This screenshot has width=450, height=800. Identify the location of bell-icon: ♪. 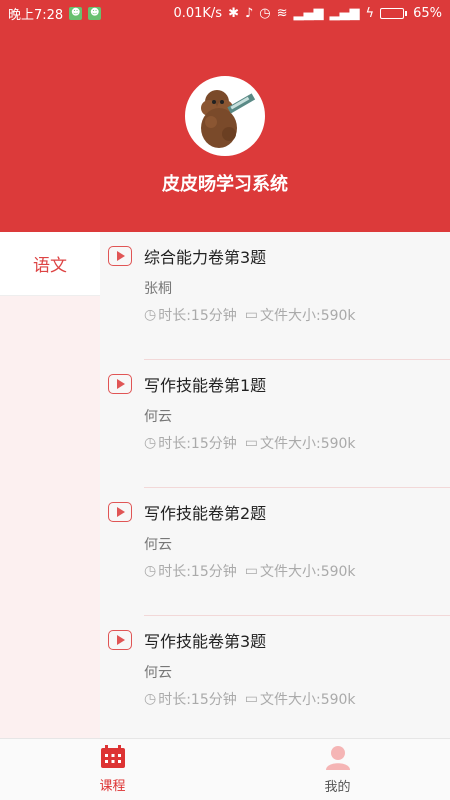
(249, 13).